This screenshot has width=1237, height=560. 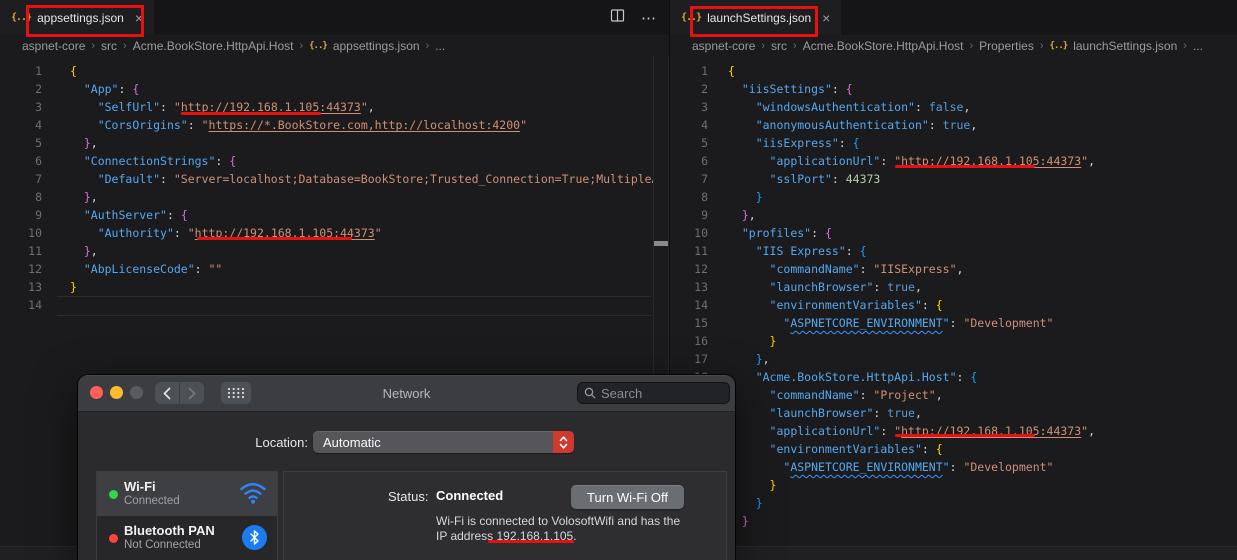 What do you see at coordinates (140, 486) in the screenshot?
I see `service-name: Wi-Fi` at bounding box center [140, 486].